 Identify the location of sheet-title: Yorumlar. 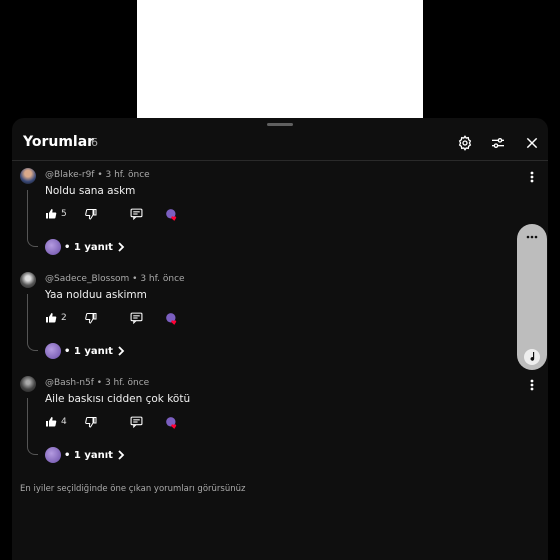
(59, 142).